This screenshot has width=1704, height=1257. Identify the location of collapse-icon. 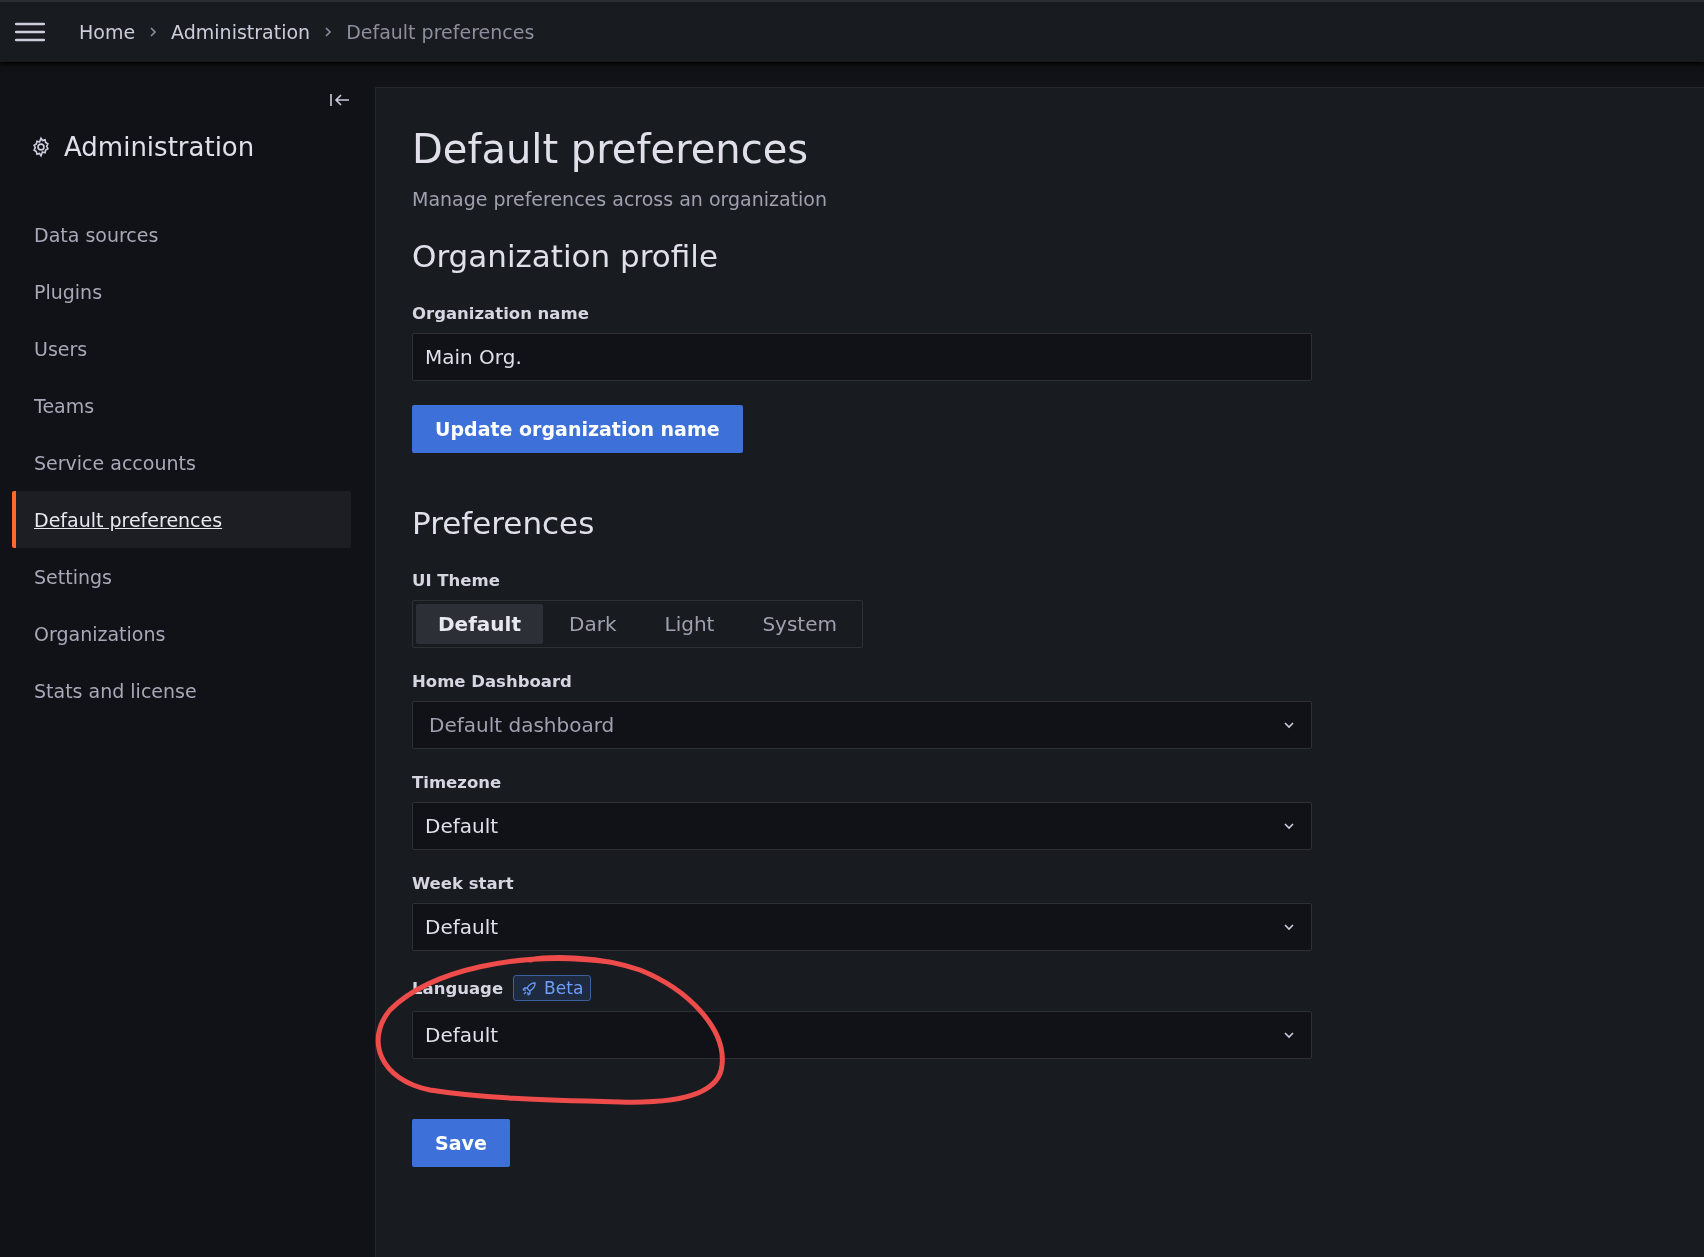
(340, 100).